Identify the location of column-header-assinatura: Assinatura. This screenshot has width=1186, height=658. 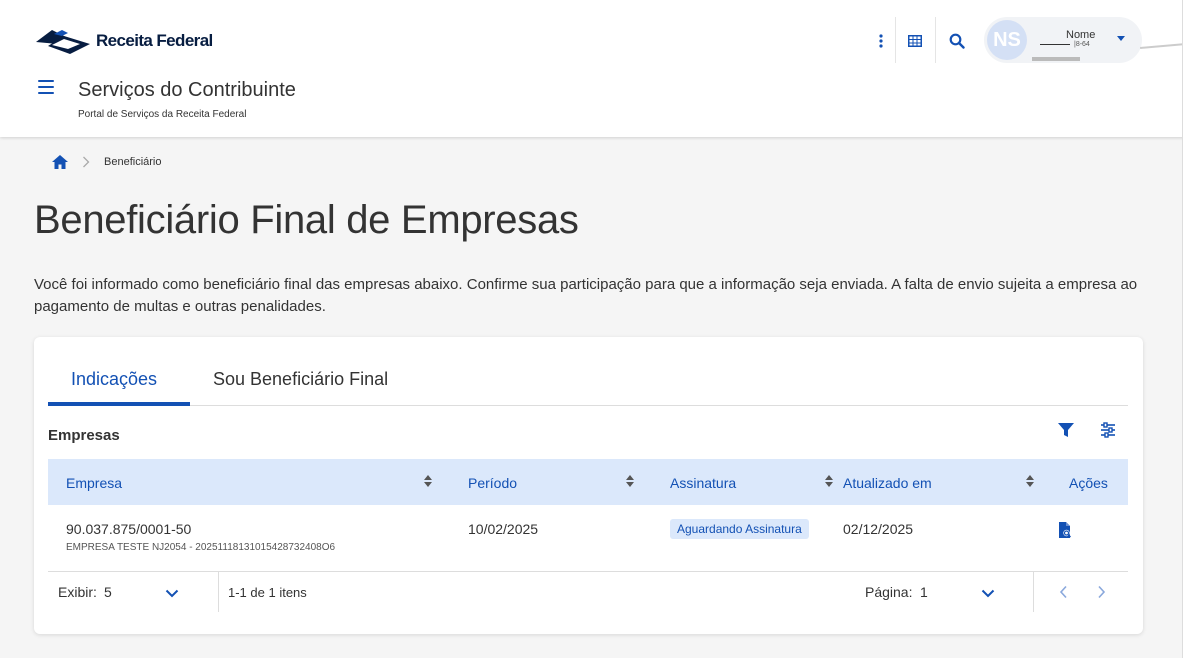
(703, 483).